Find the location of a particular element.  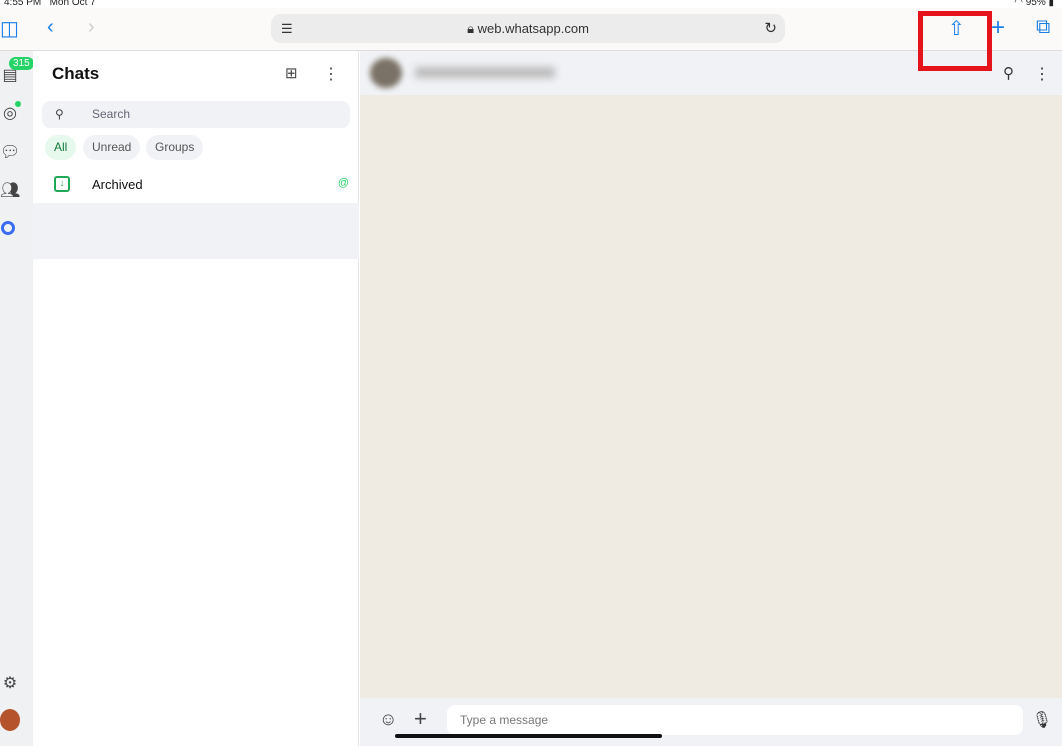

archived-label: Archived is located at coordinates (117, 184).